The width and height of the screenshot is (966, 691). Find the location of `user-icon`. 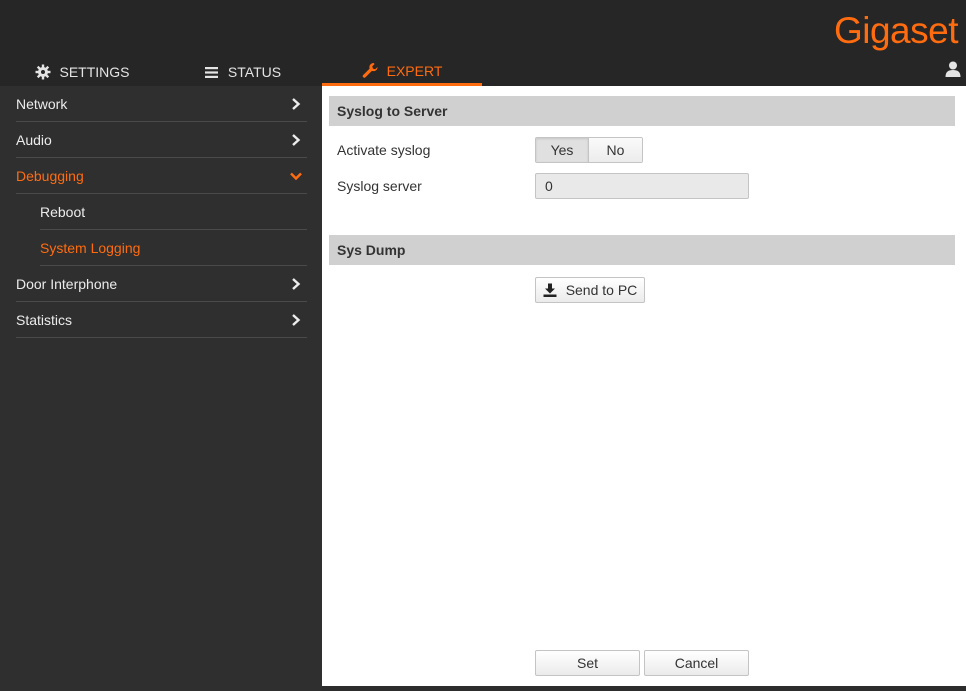

user-icon is located at coordinates (953, 69).